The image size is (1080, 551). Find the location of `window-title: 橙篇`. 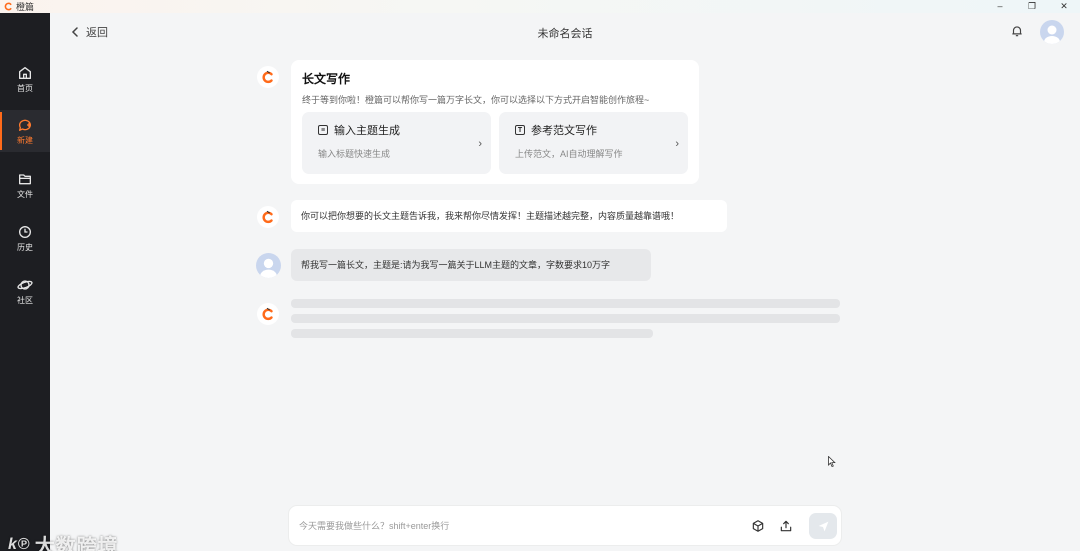

window-title: 橙篇 is located at coordinates (25, 7).